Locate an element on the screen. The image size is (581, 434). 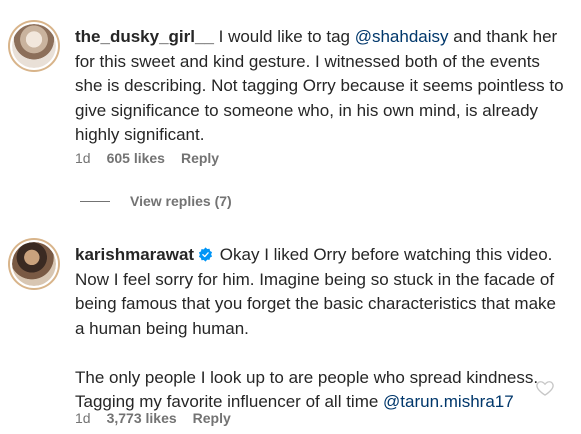
comment-meta: 1d 605 likes Reply is located at coordinates (147, 158).